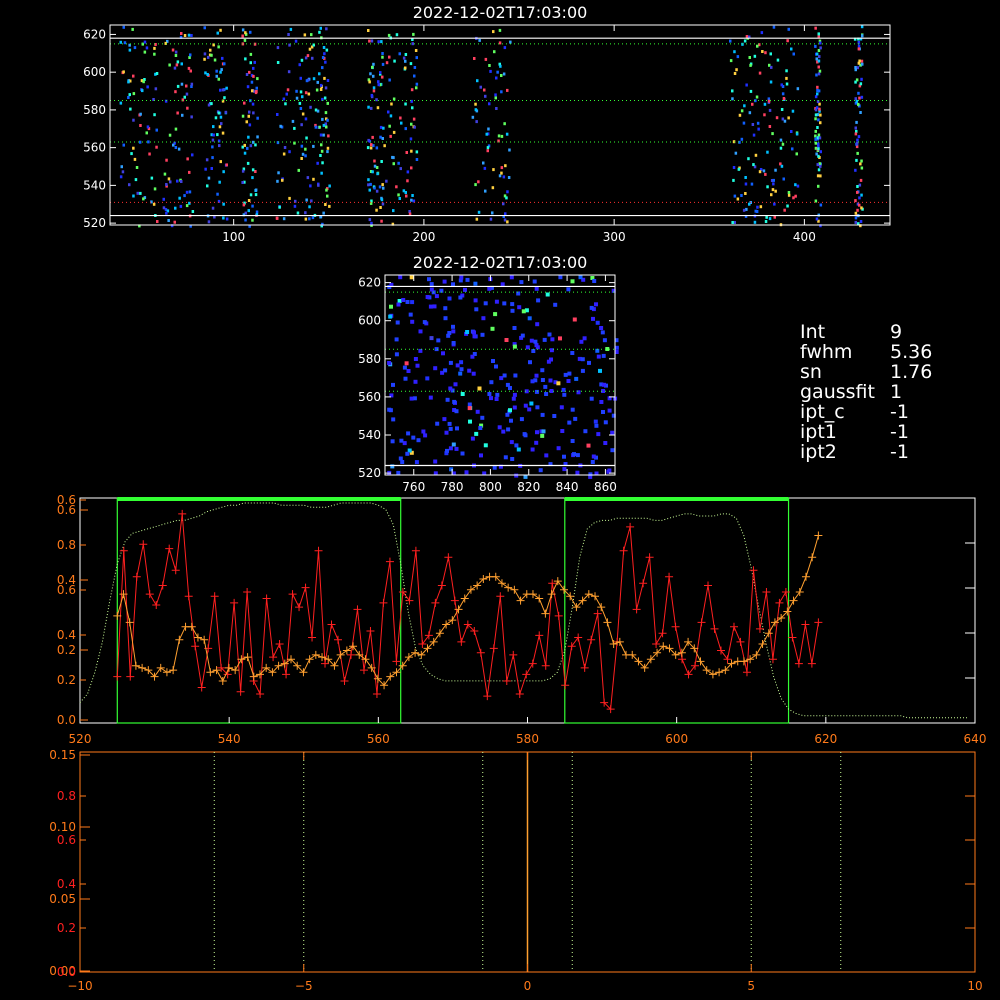  I want to click on y-tick-label: 0.15, so click(62, 755).